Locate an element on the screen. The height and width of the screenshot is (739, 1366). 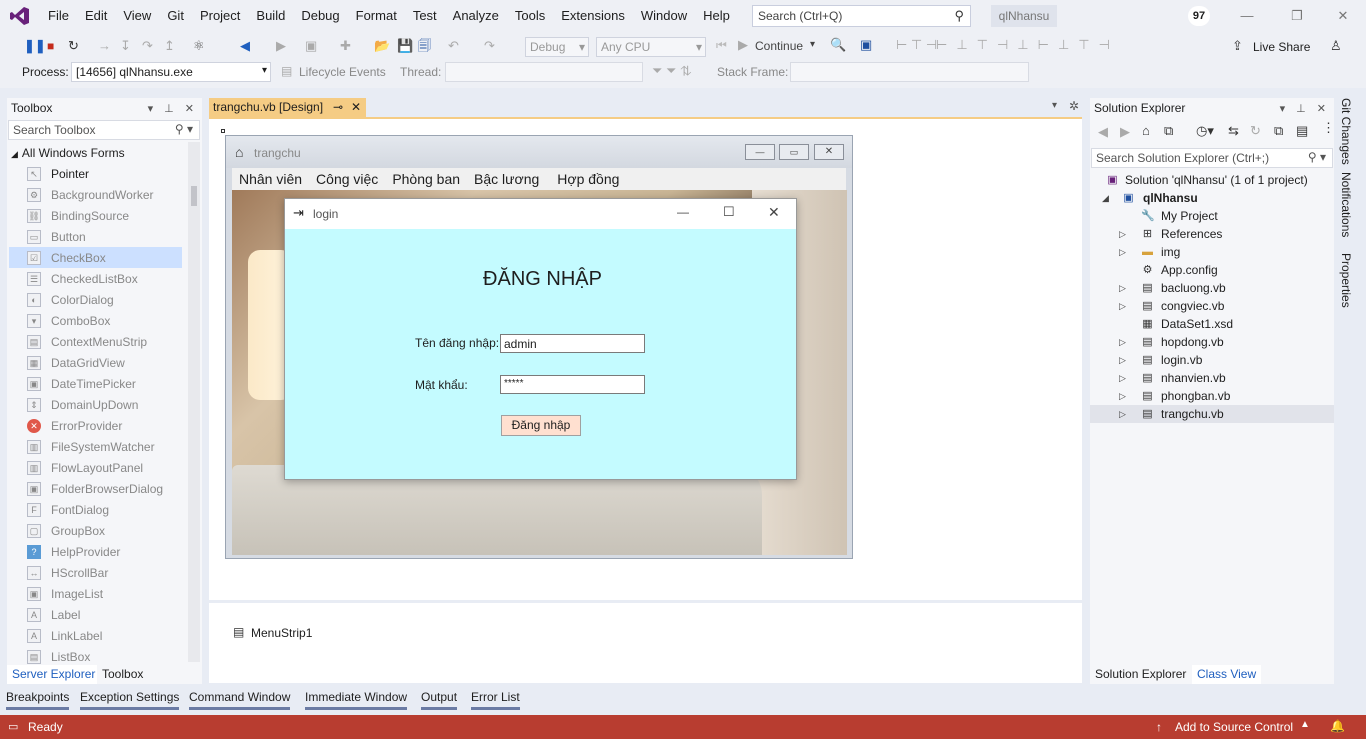
tab-trangchu-design: trangchu.vb [Design] ⊸ ✕ is located at coordinates (287, 108).